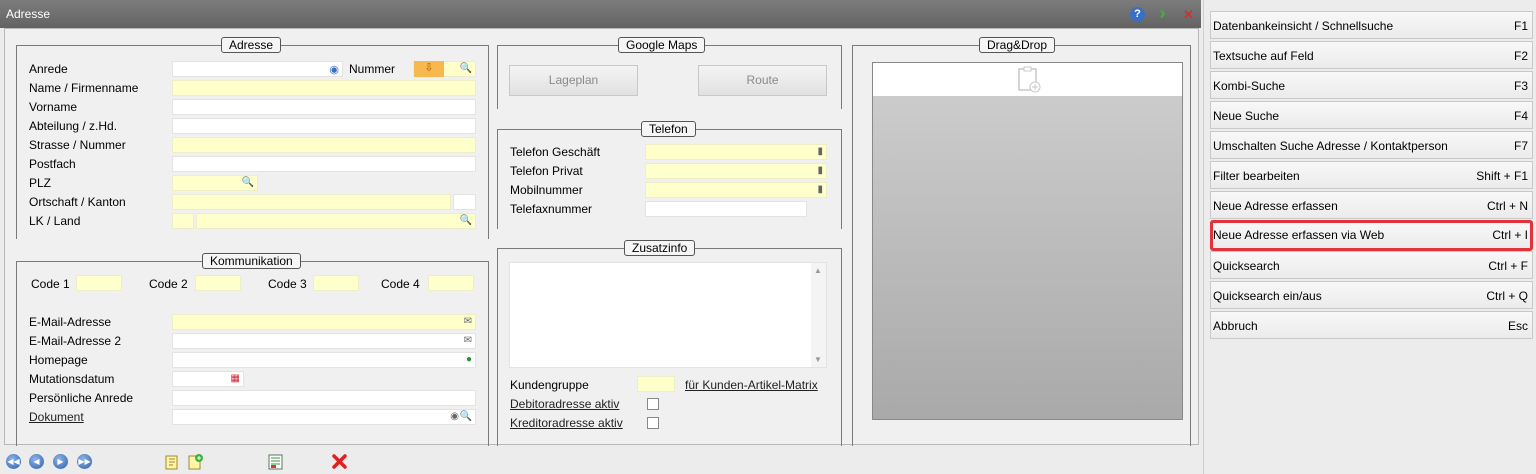 The height and width of the screenshot is (474, 1536). Describe the element at coordinates (573, 80) in the screenshot. I see `lageplan-button: Lageplan` at that location.